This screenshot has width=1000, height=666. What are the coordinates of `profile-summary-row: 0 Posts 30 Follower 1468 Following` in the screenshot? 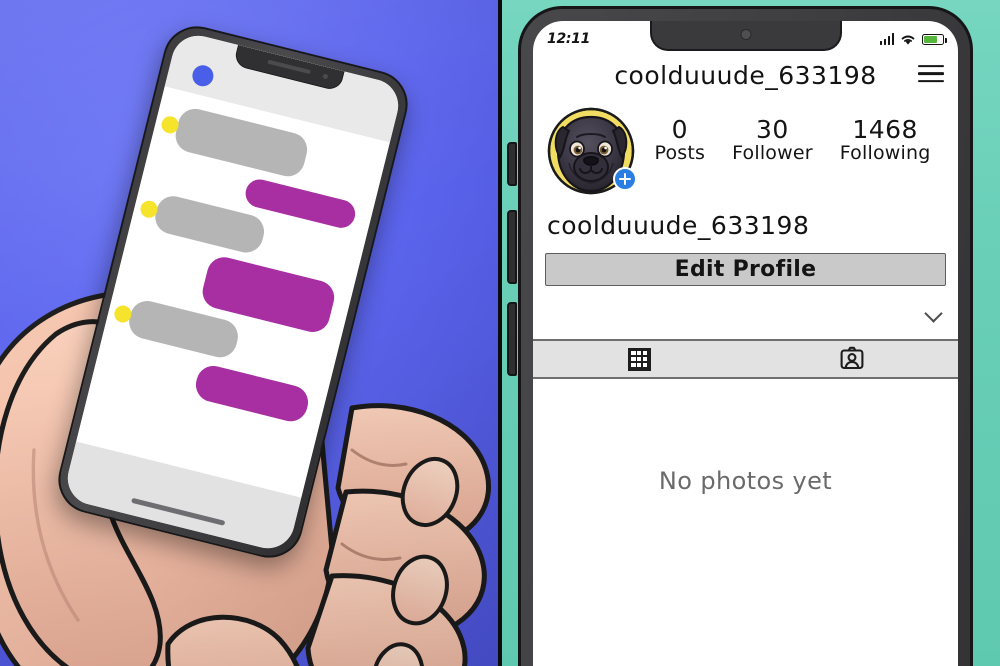 It's located at (745, 151).